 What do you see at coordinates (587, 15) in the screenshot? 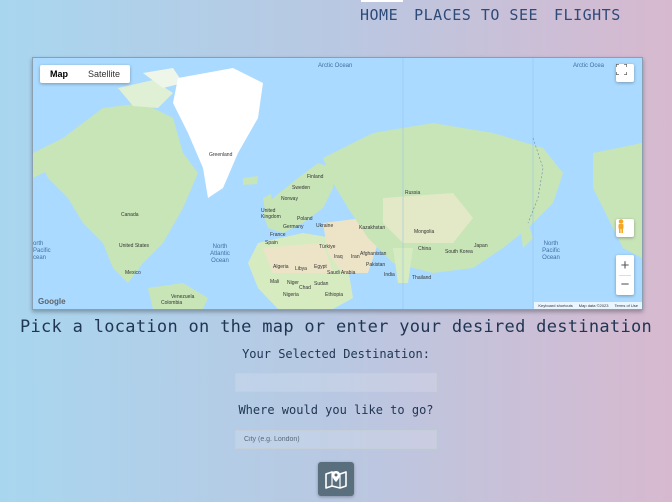
I see `nav-flights-link: FLIGHTS` at bounding box center [587, 15].